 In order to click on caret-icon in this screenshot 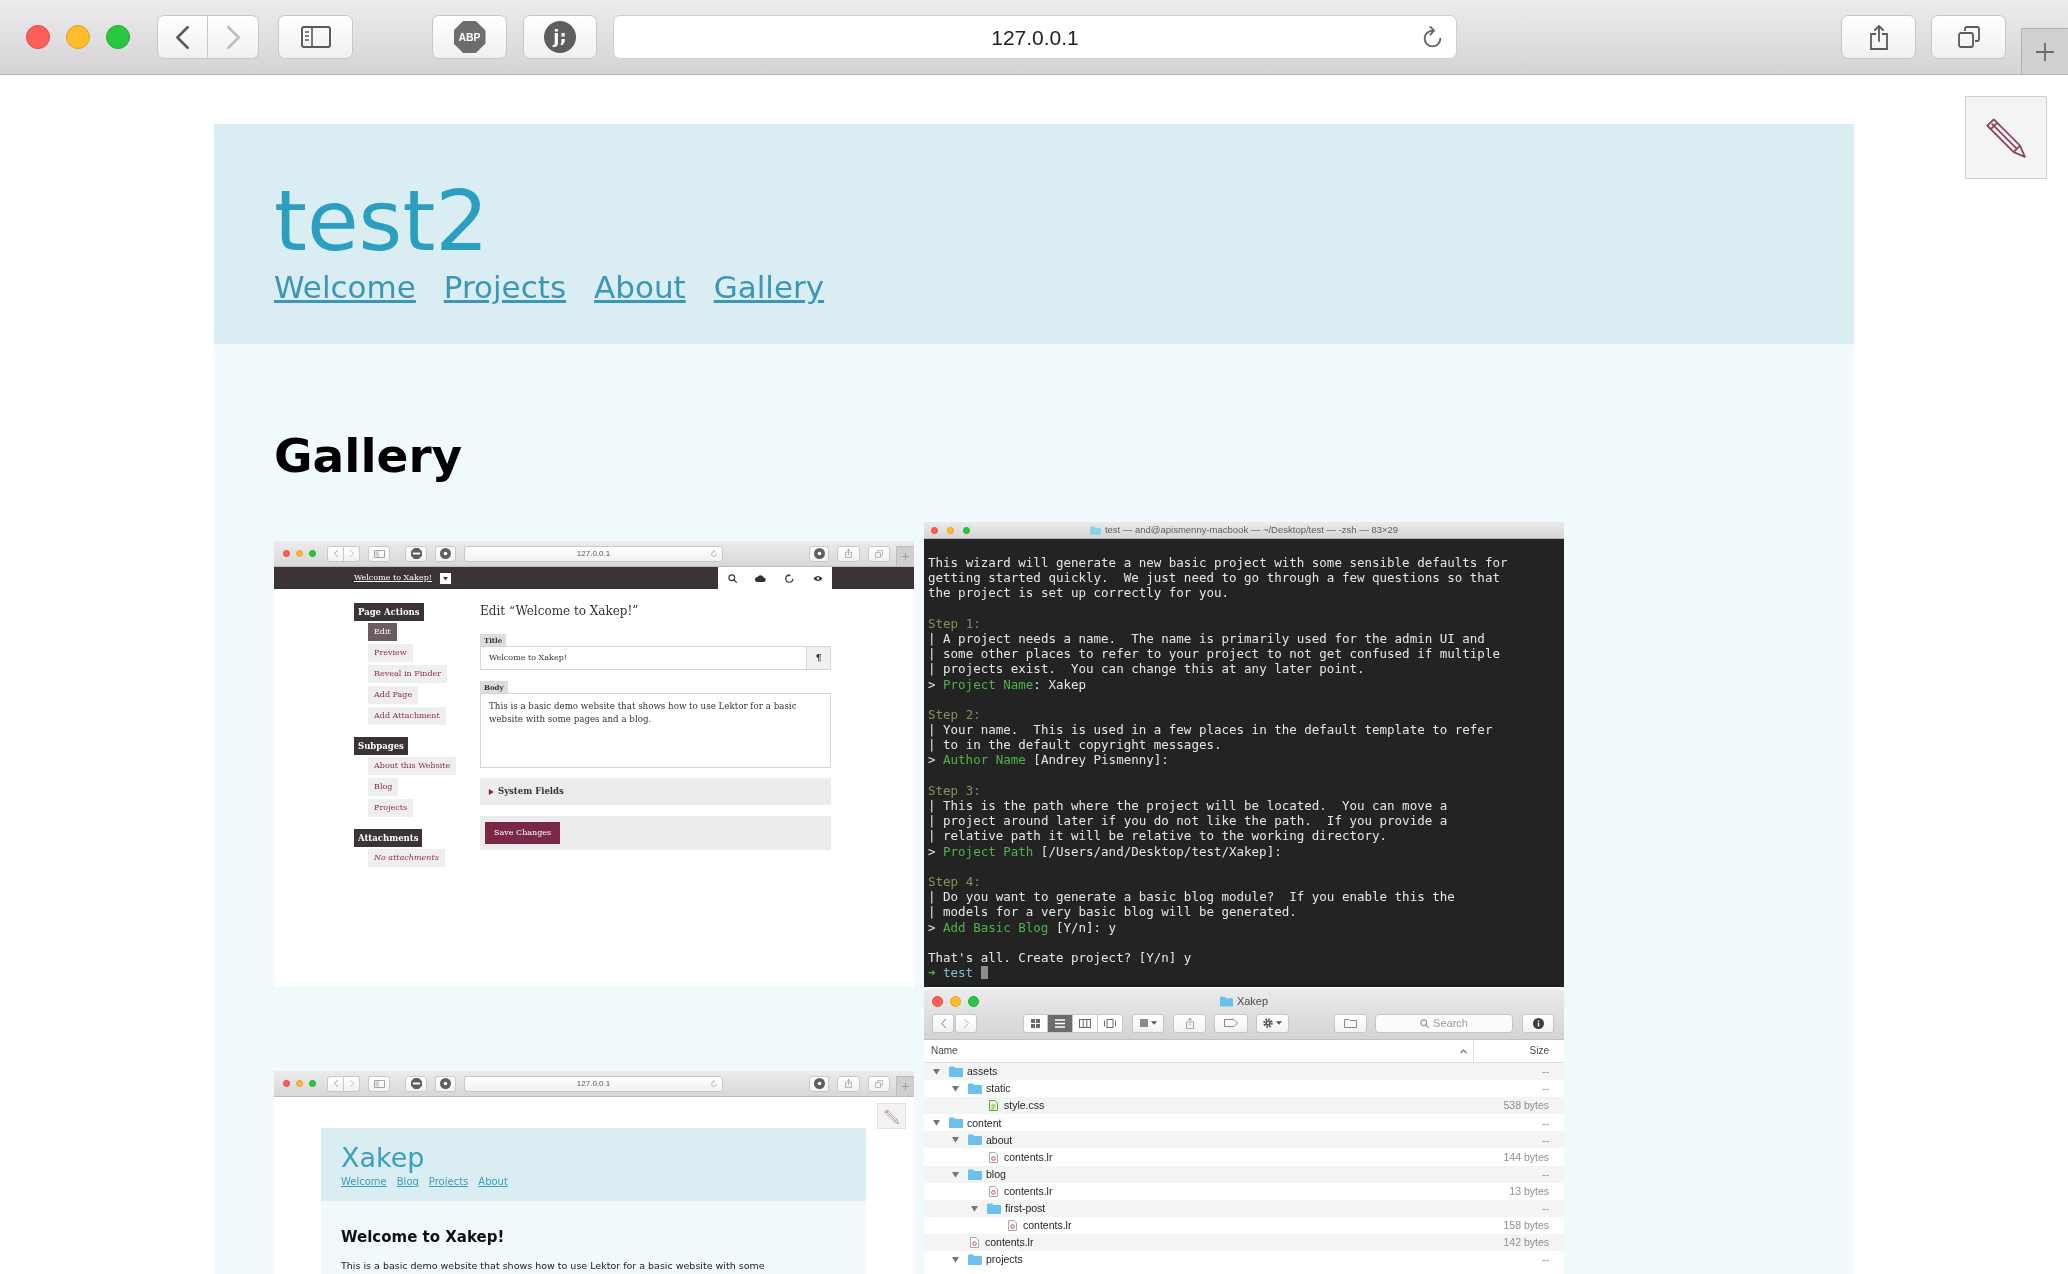, I will do `click(1279, 1023)`.